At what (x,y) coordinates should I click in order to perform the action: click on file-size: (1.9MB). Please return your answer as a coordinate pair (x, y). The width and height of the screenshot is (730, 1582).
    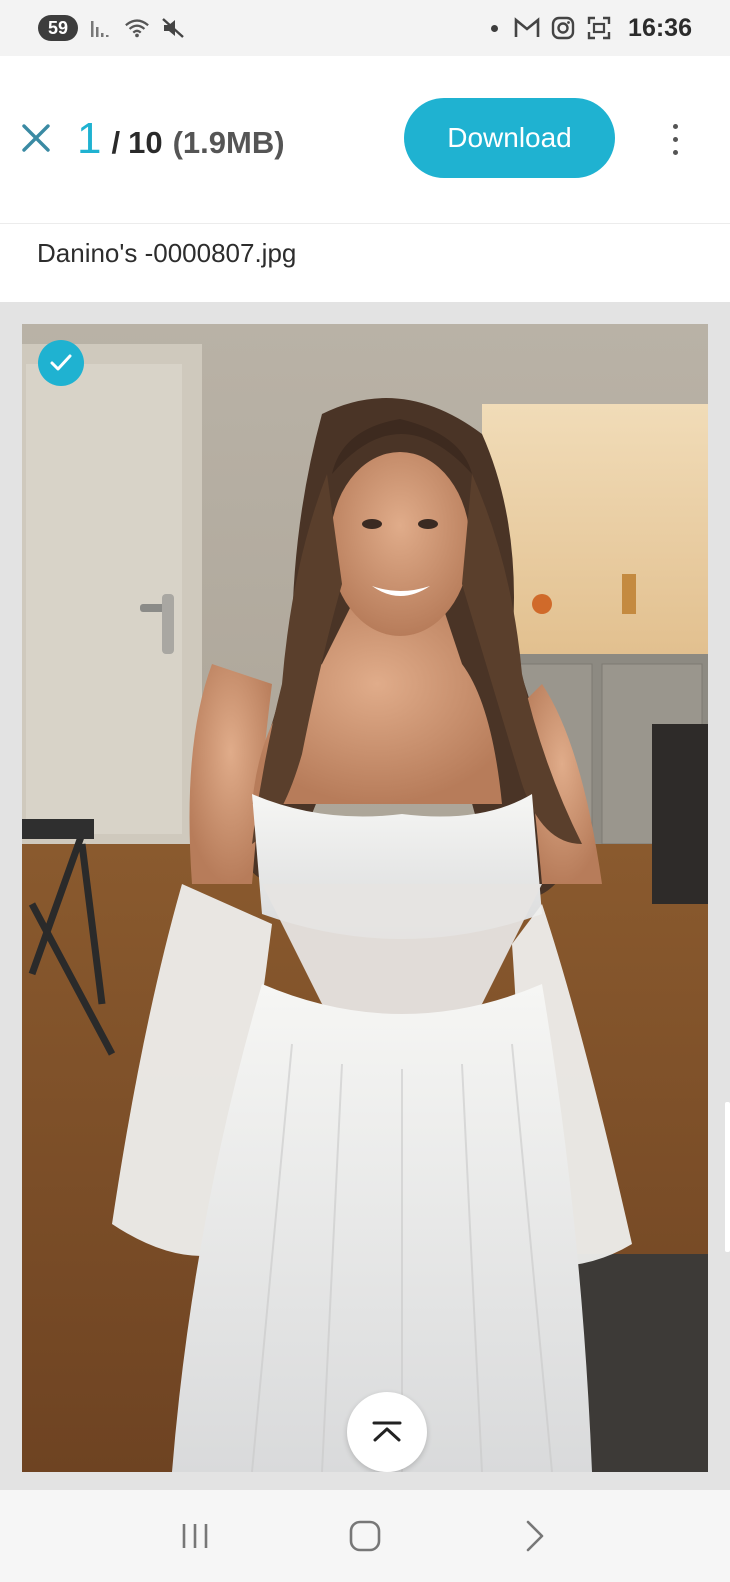
    Looking at the image, I should click on (228, 142).